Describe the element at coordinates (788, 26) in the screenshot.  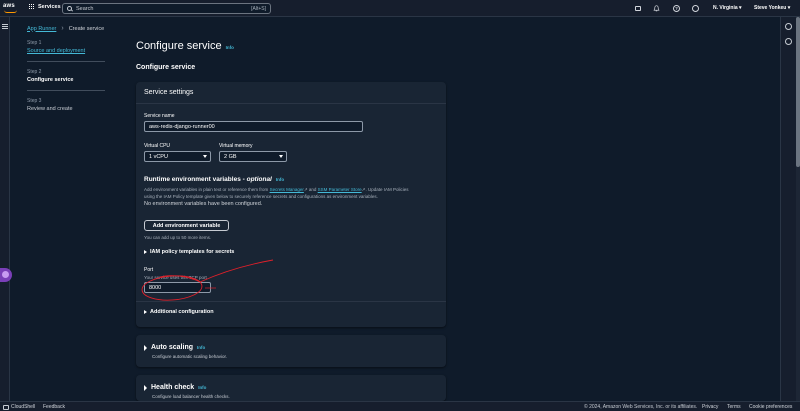
I see `info-circle-icon` at that location.